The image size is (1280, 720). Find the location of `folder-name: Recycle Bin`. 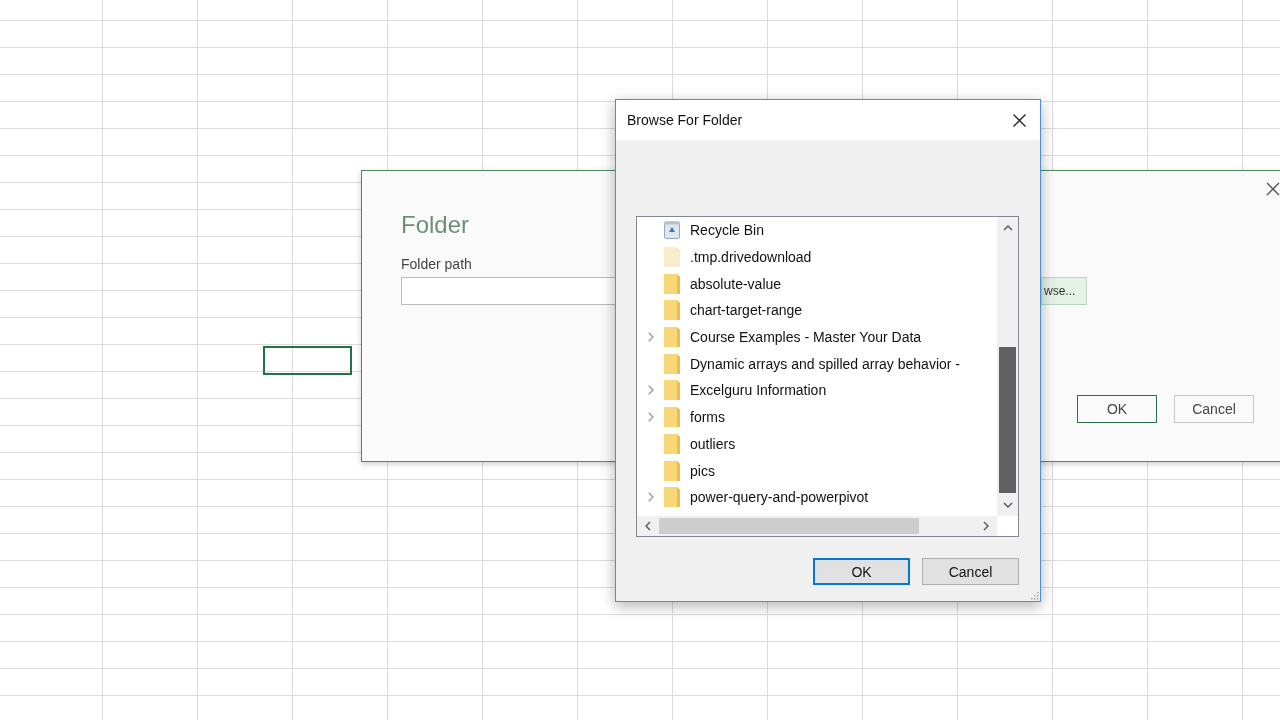

folder-name: Recycle Bin is located at coordinates (727, 230).